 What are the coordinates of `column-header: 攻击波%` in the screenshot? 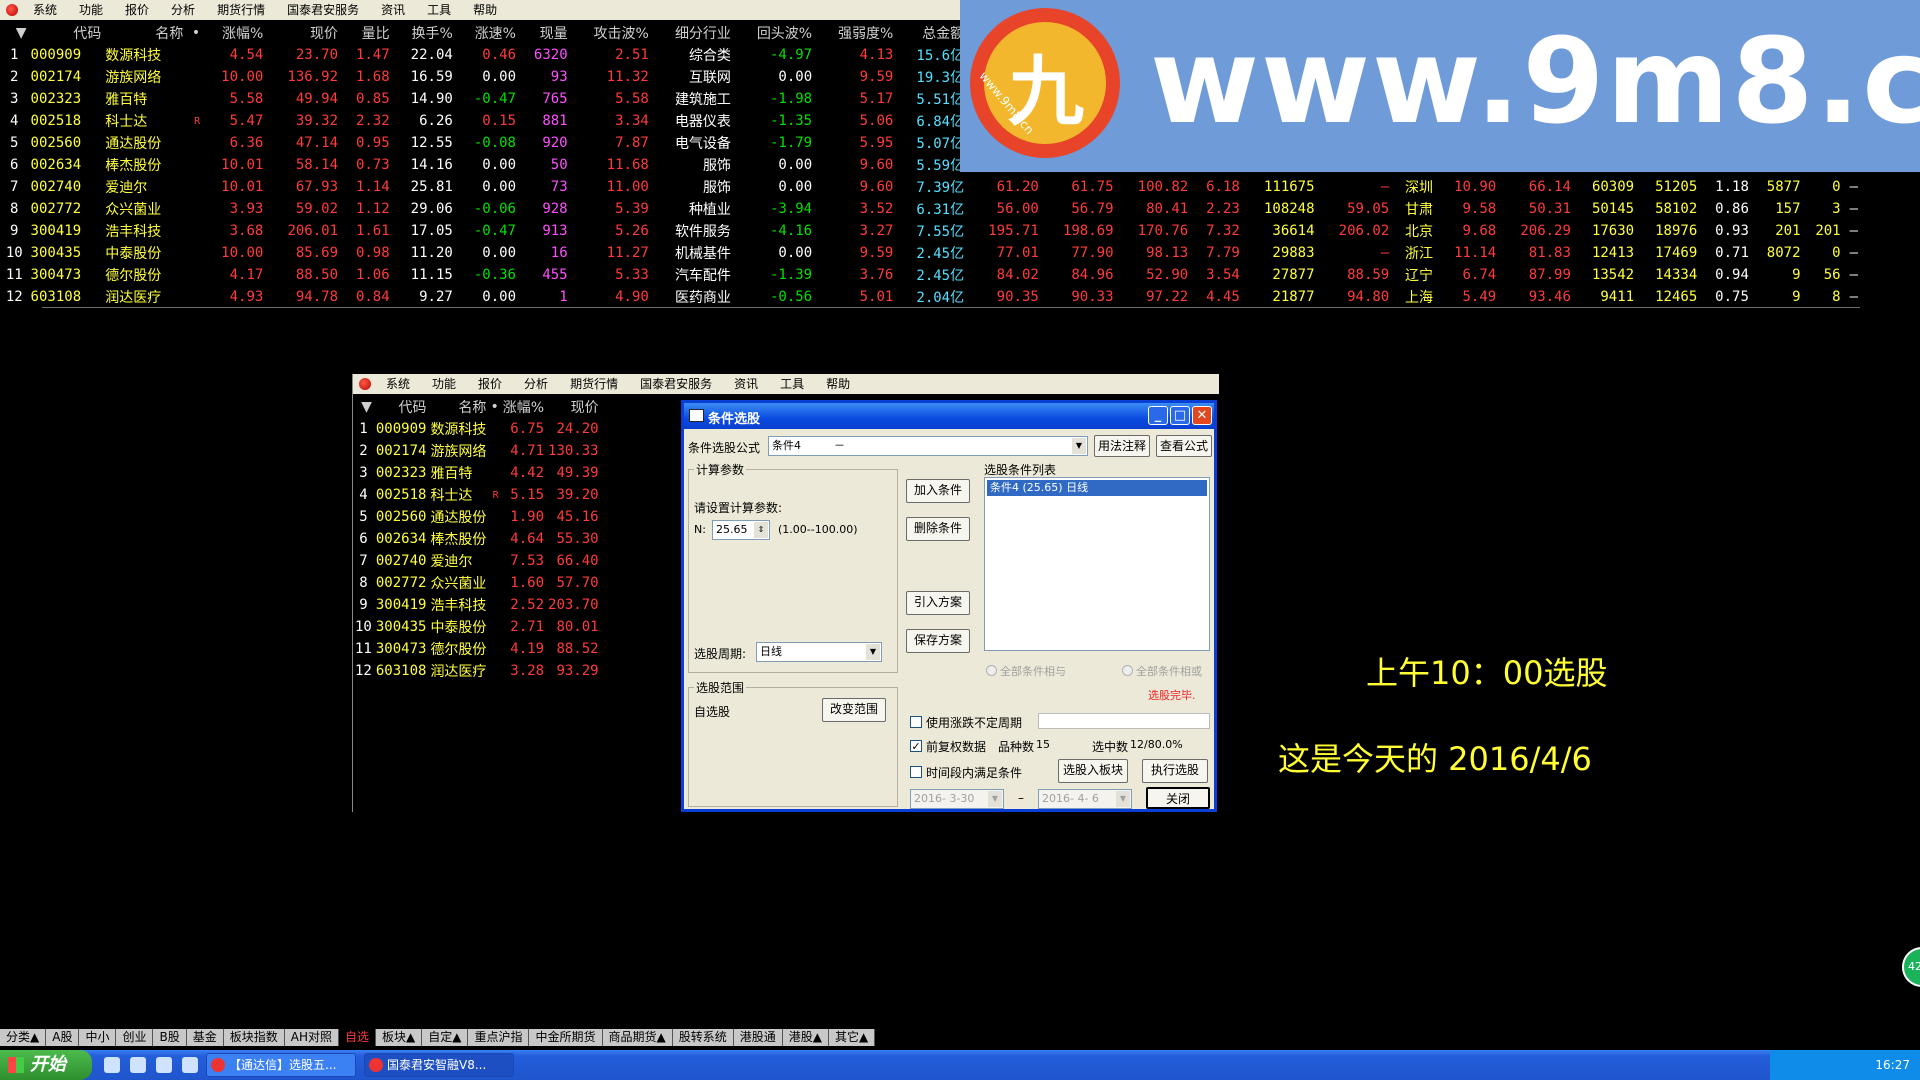 It's located at (610, 33).